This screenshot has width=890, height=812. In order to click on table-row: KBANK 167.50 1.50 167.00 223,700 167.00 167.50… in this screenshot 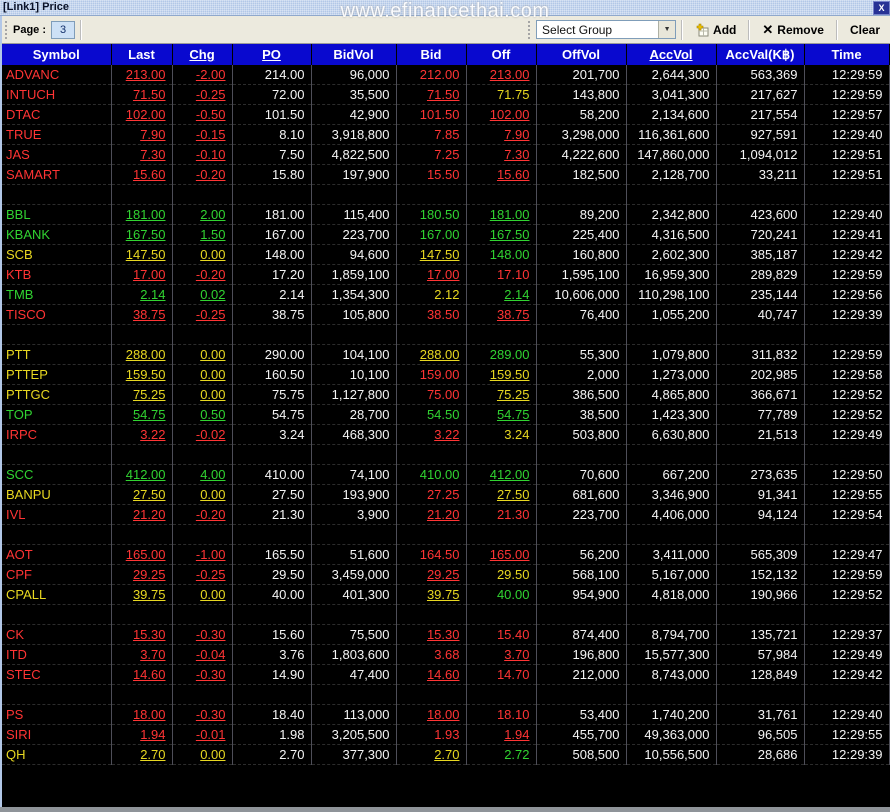, I will do `click(446, 234)`.